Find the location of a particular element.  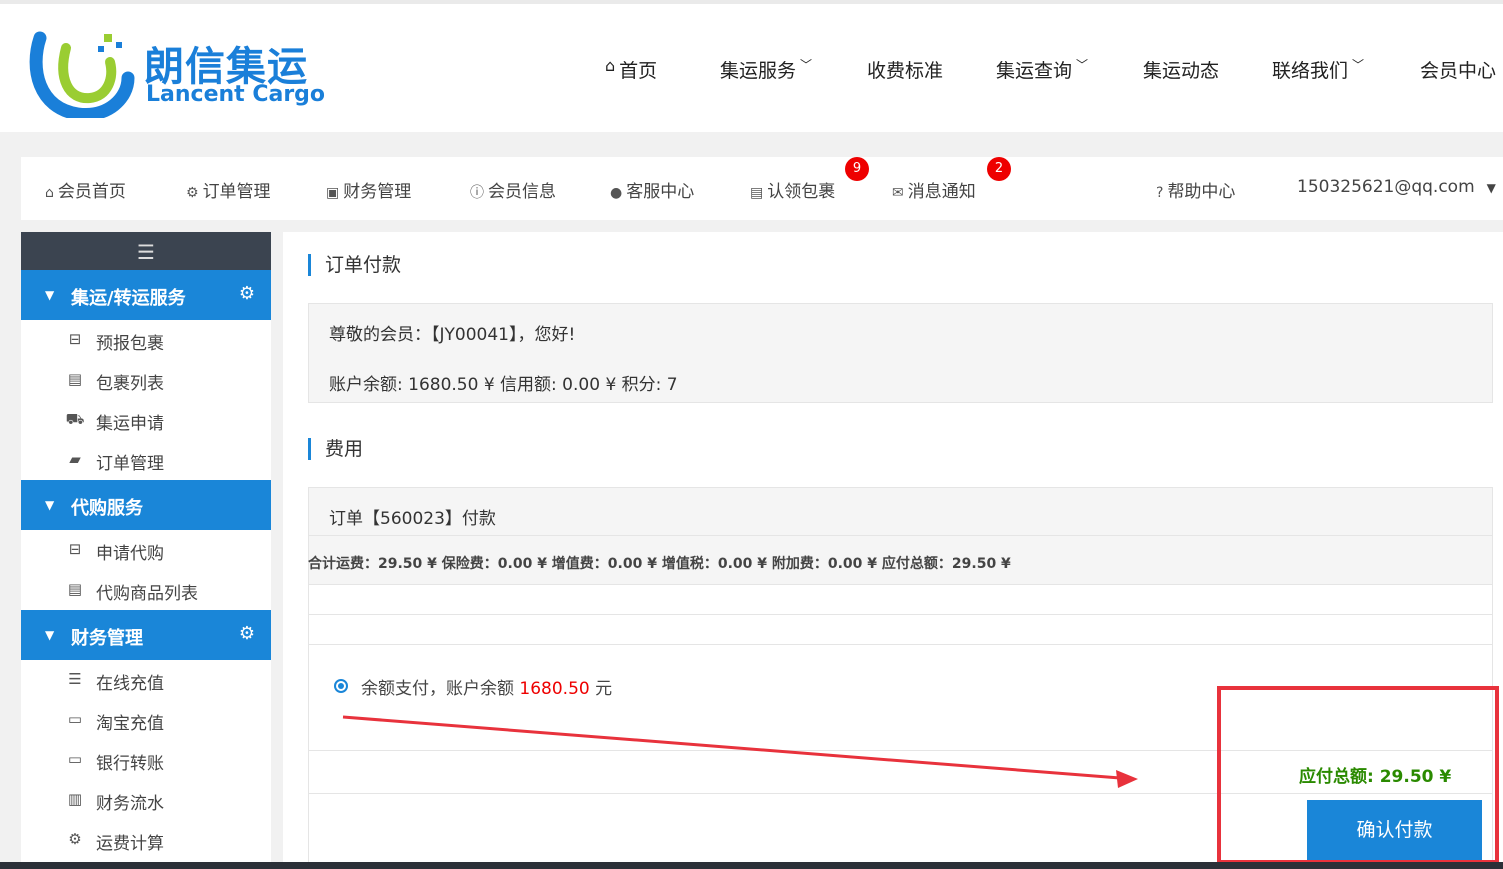

sidebar-item-online-recharge: ☰ 在线充值 is located at coordinates (146, 680).